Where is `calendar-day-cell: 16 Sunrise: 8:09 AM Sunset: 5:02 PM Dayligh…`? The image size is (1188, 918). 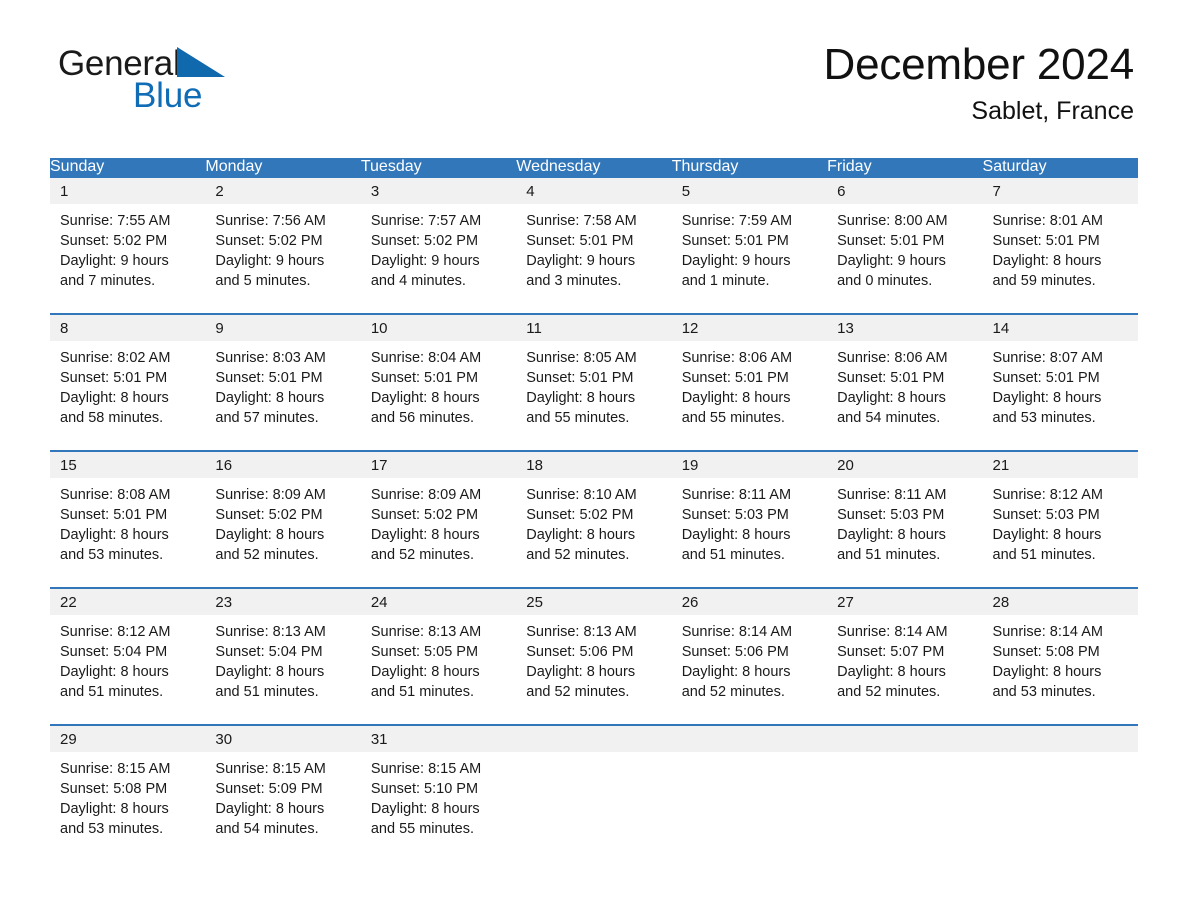
calendar-day-cell: 16 Sunrise: 8:09 AM Sunset: 5:02 PM Dayligh… is located at coordinates (283, 519).